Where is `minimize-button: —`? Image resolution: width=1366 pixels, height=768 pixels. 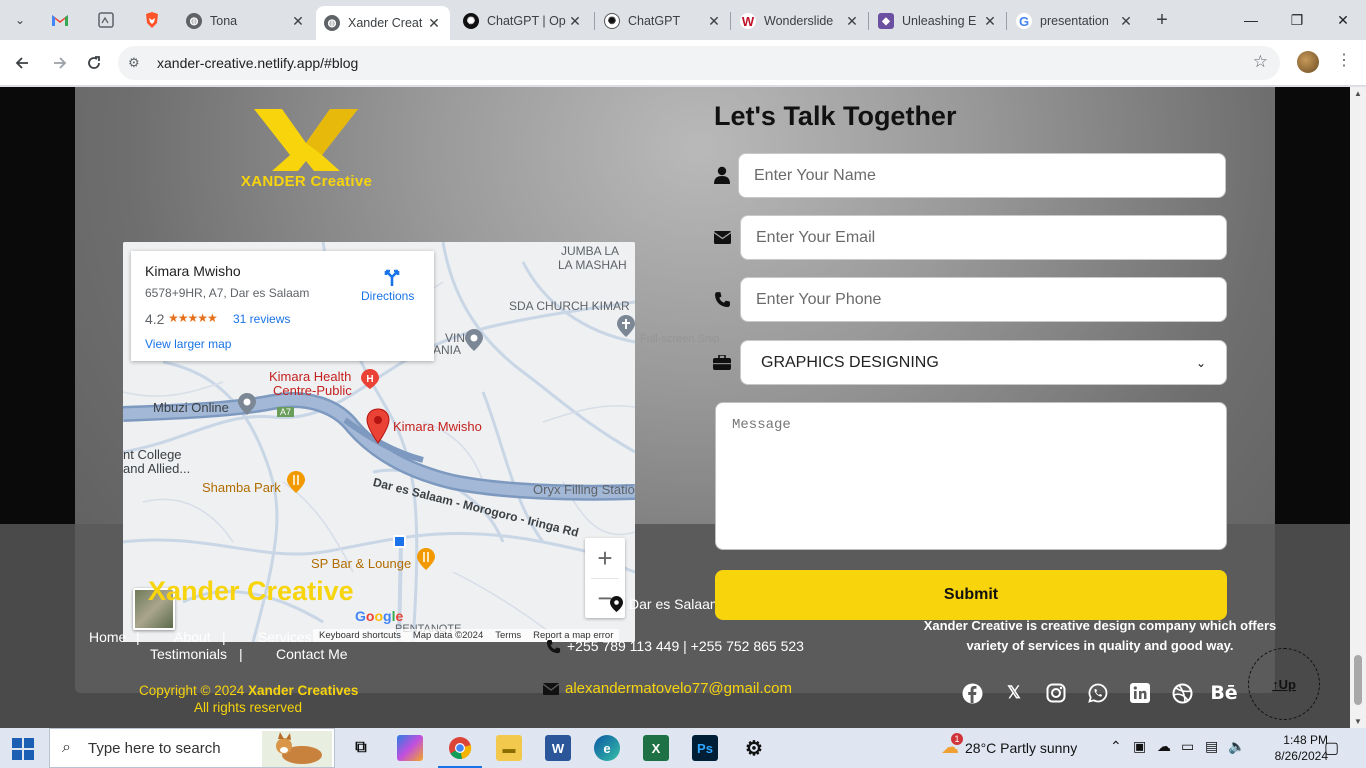 minimize-button: — is located at coordinates (1251, 20).